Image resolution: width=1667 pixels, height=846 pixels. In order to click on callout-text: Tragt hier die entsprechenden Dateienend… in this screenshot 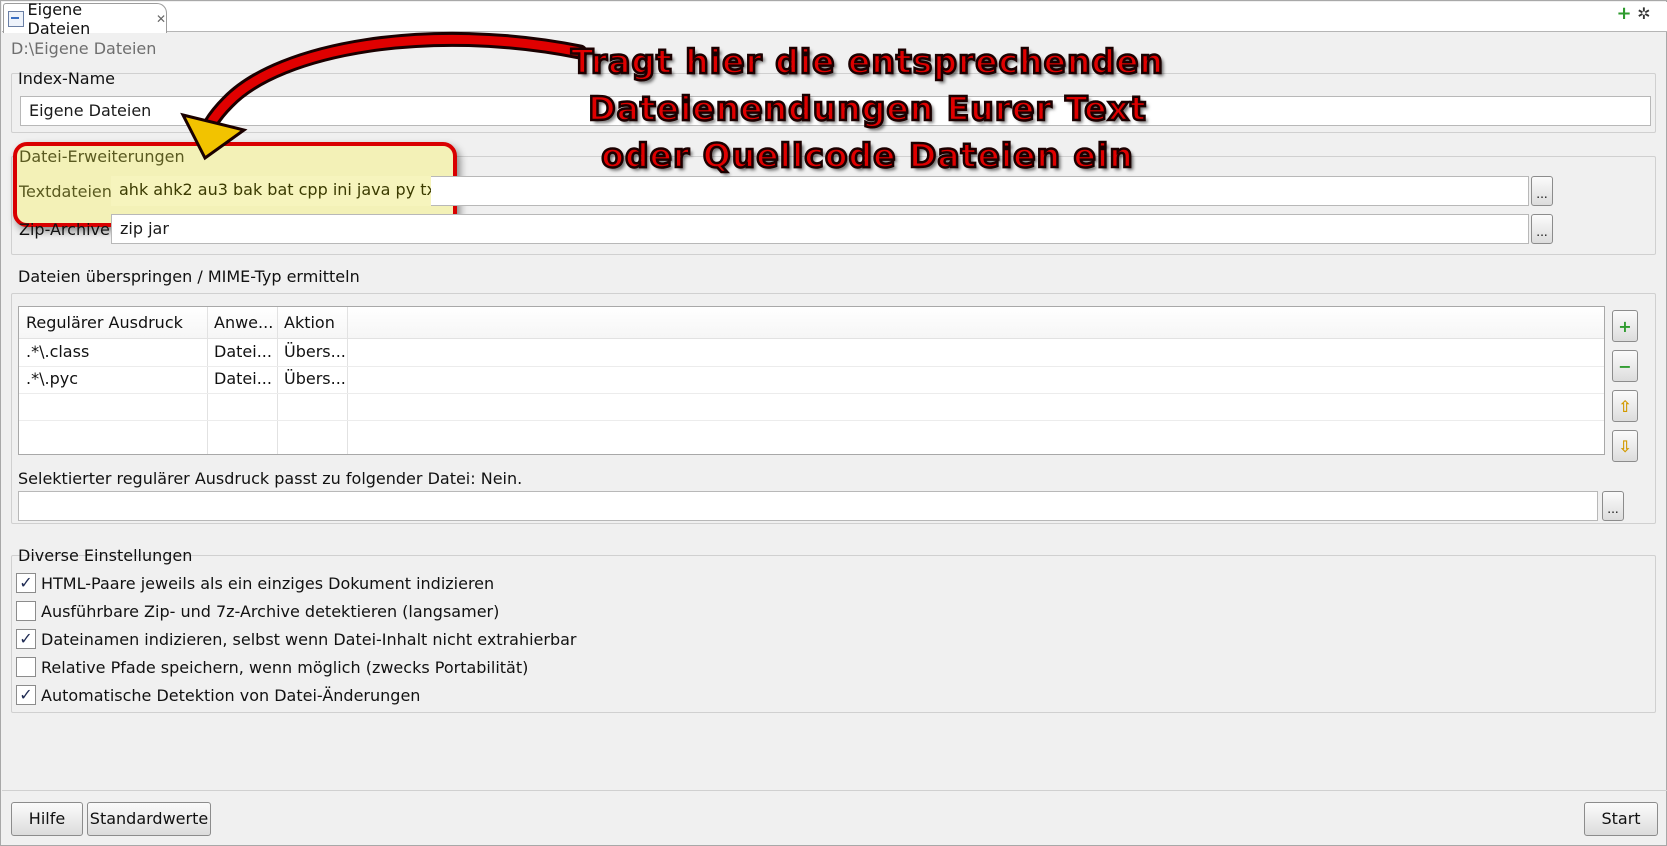, I will do `click(867, 108)`.